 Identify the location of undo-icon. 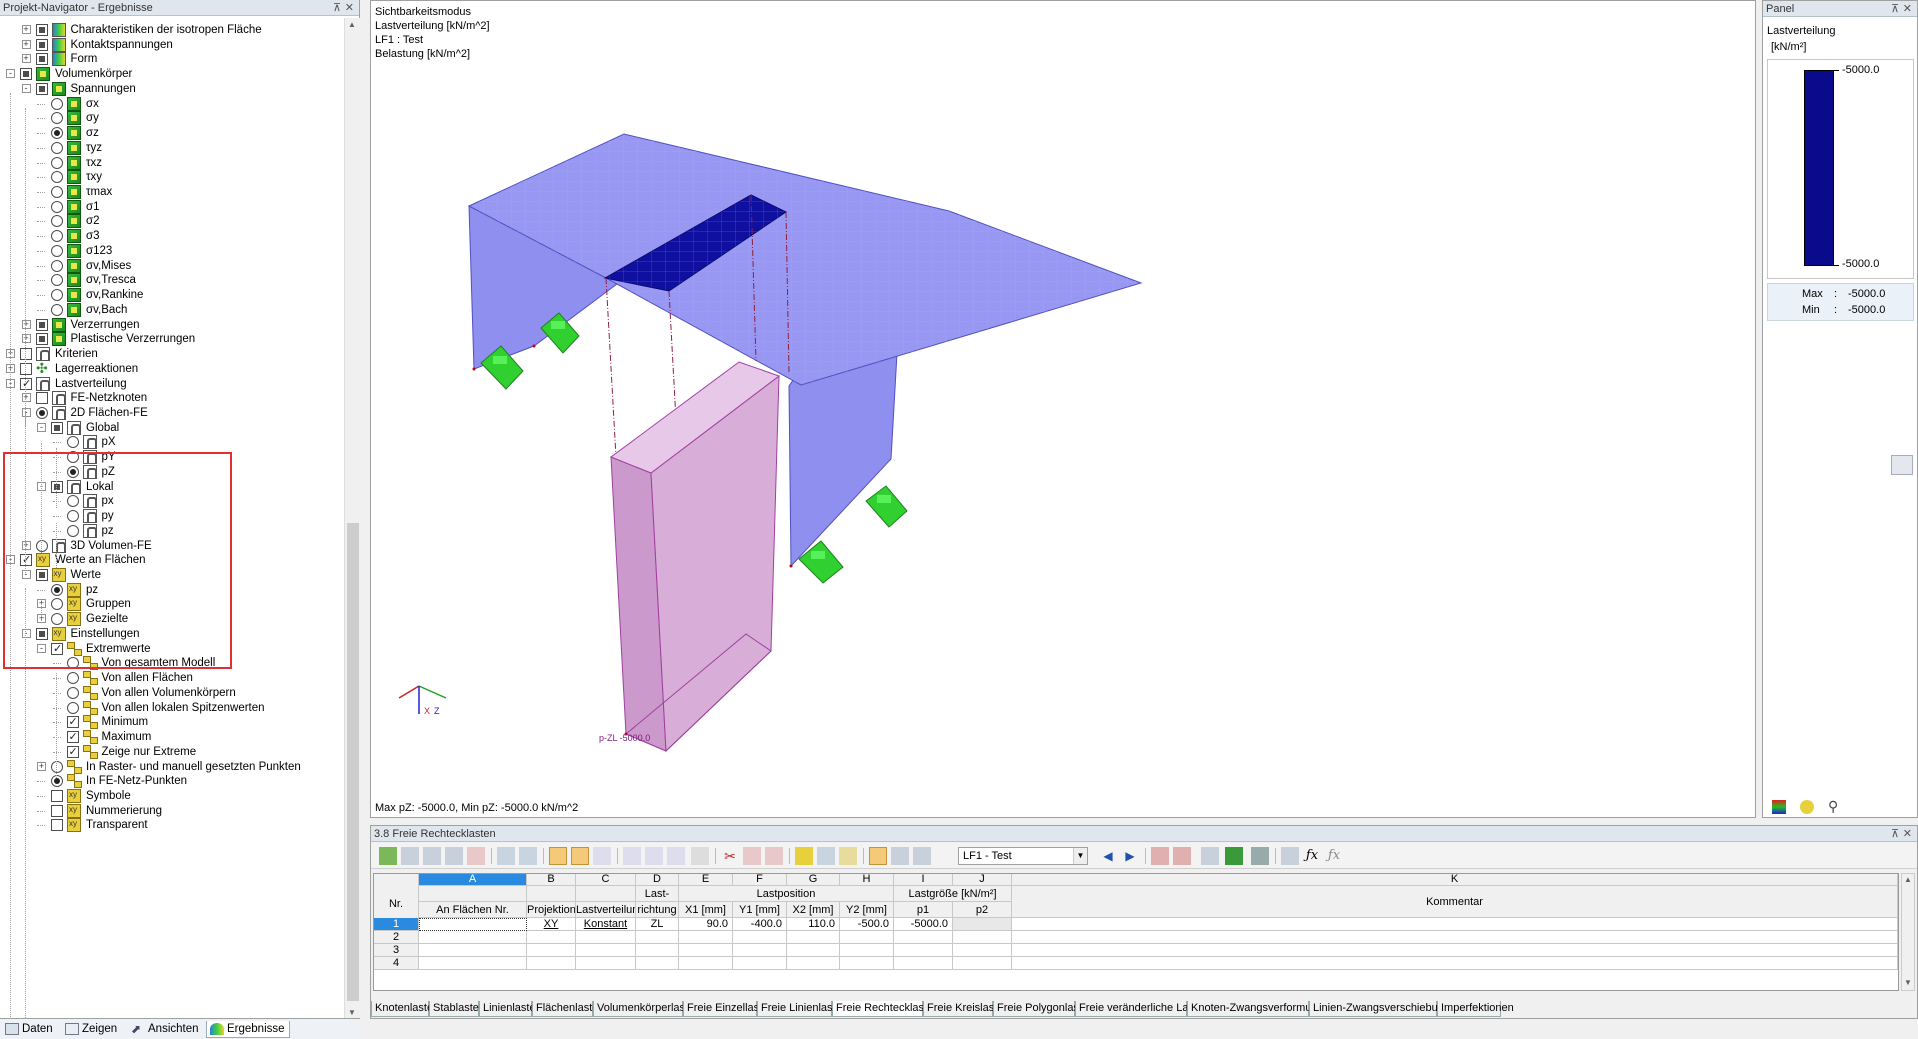
(558, 856).